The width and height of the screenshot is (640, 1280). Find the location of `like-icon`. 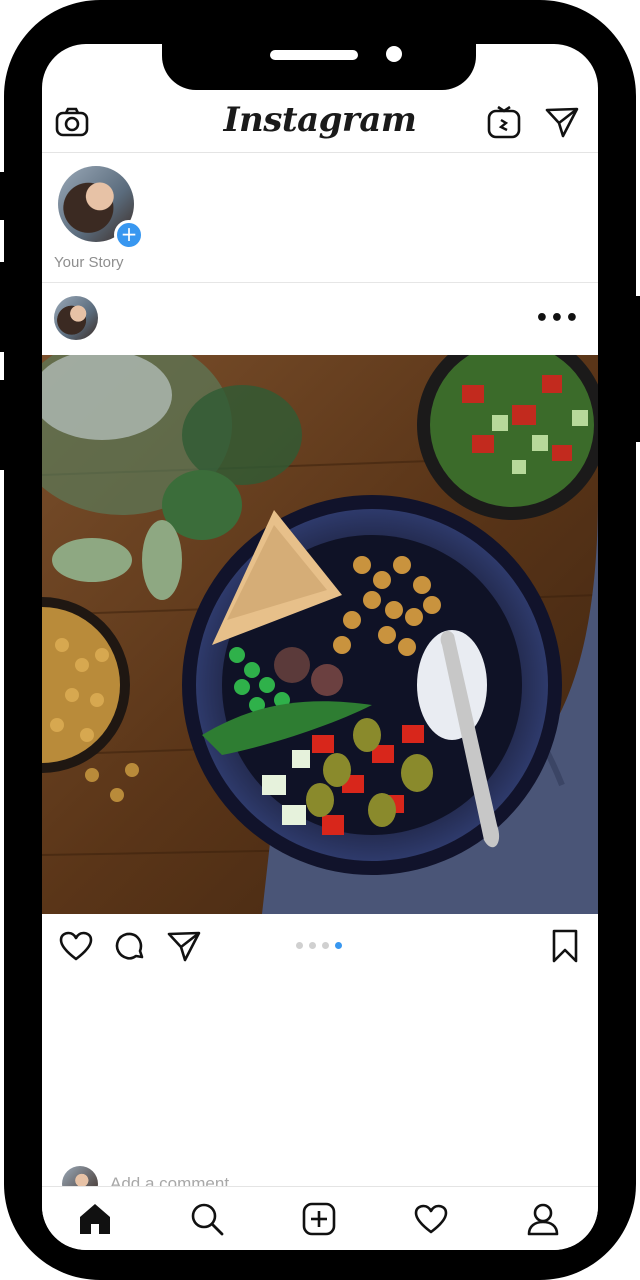

like-icon is located at coordinates (76, 946).